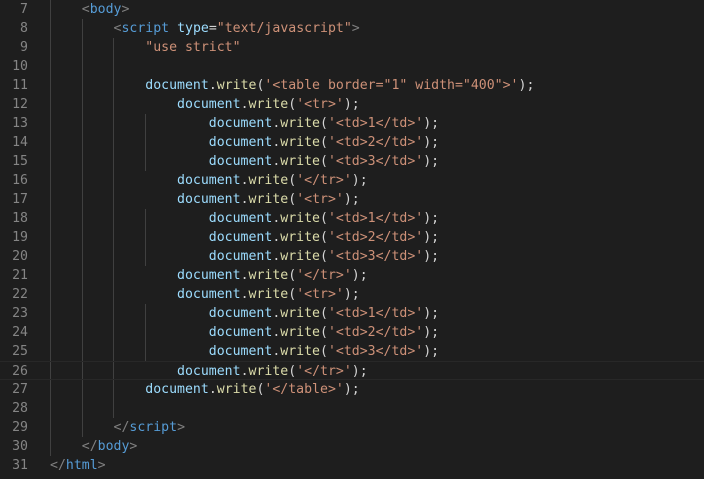 The image size is (704, 479). I want to click on line-number: 14, so click(20, 142).